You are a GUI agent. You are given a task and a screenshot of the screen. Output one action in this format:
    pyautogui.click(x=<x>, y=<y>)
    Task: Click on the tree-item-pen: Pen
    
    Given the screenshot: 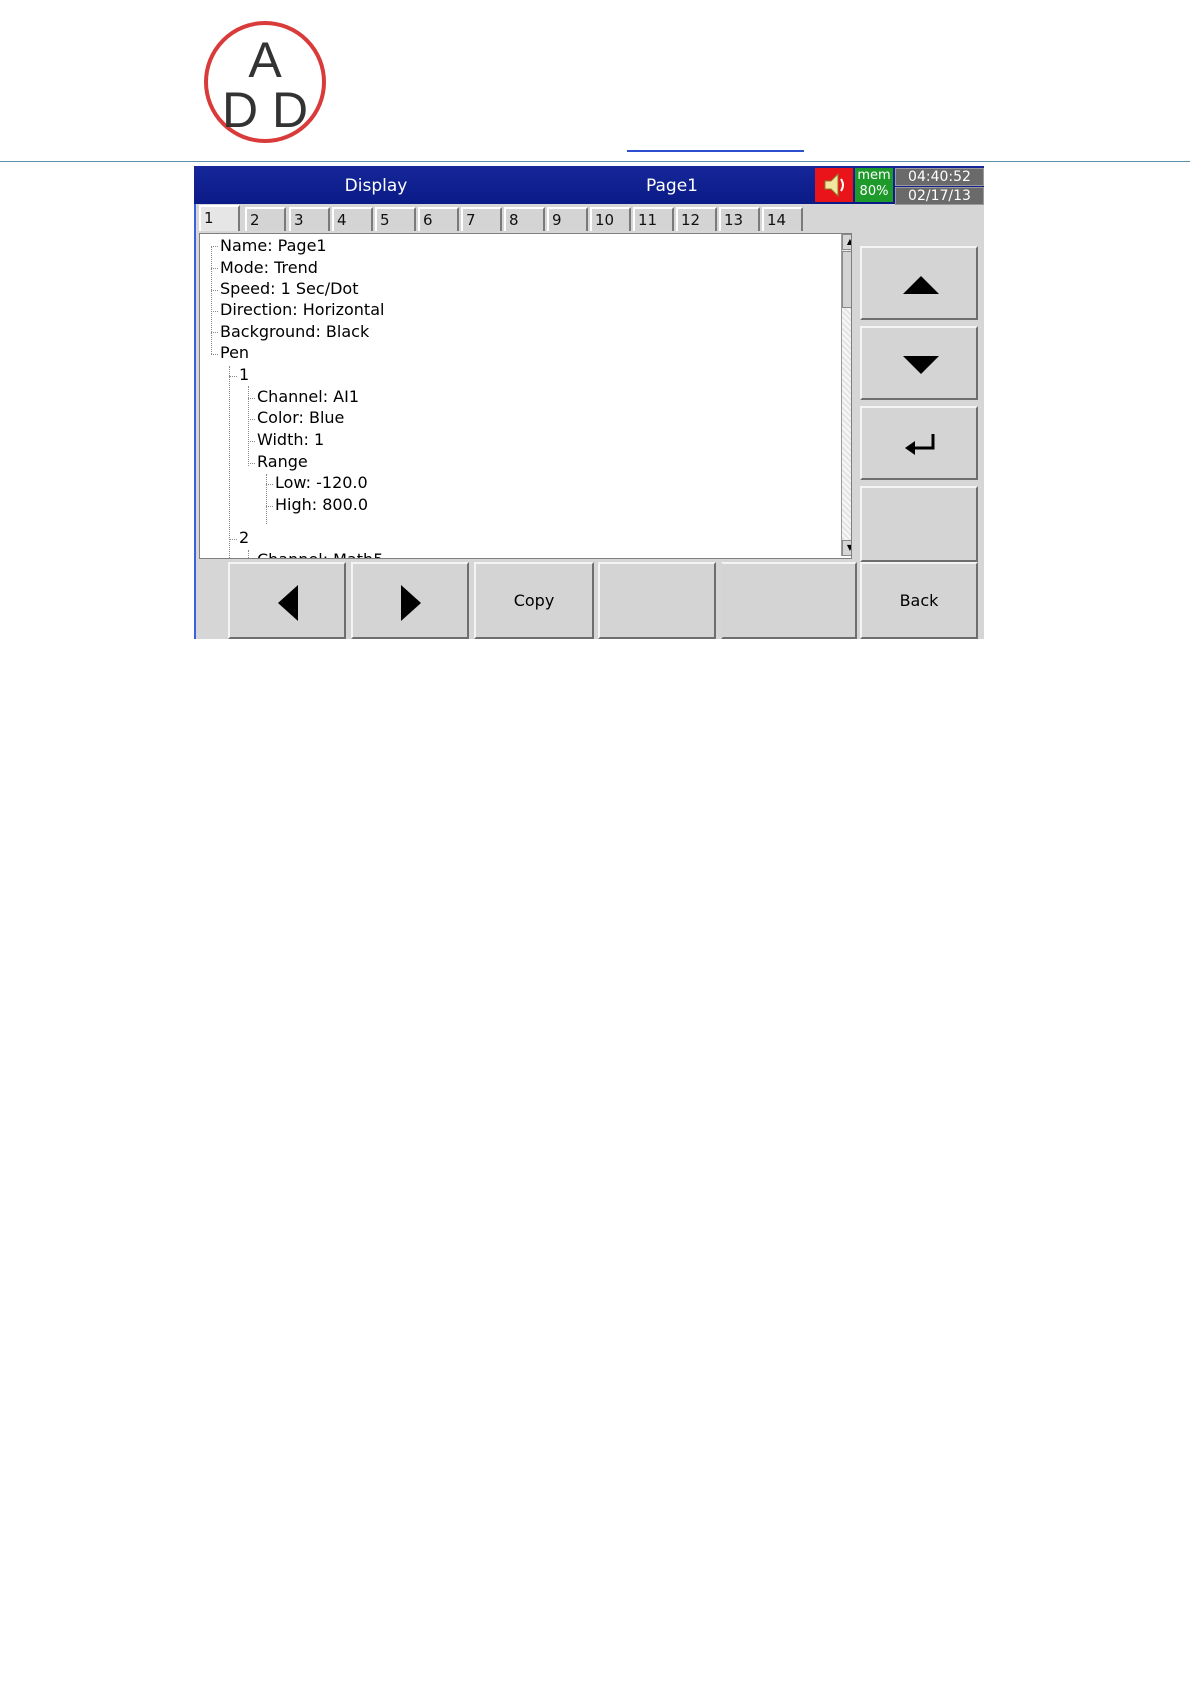 What is the action you would take?
    pyautogui.click(x=234, y=352)
    